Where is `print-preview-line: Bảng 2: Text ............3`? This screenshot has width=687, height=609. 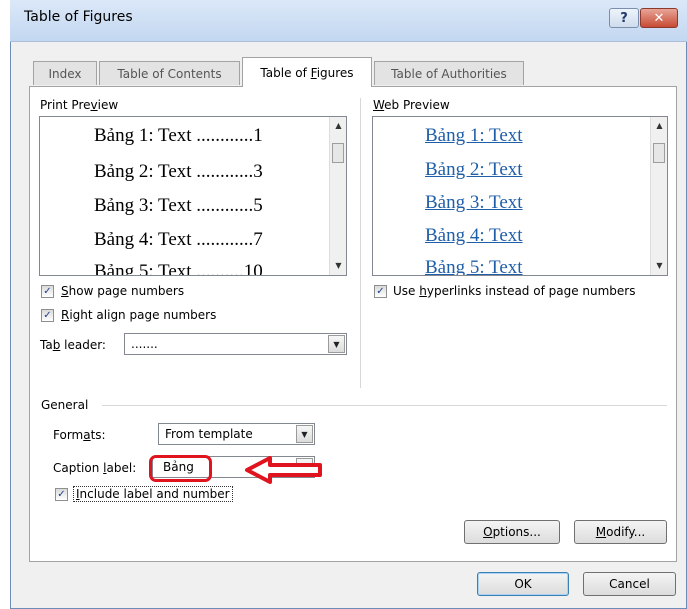
print-preview-line: Bảng 2: Text ............3 is located at coordinates (178, 171).